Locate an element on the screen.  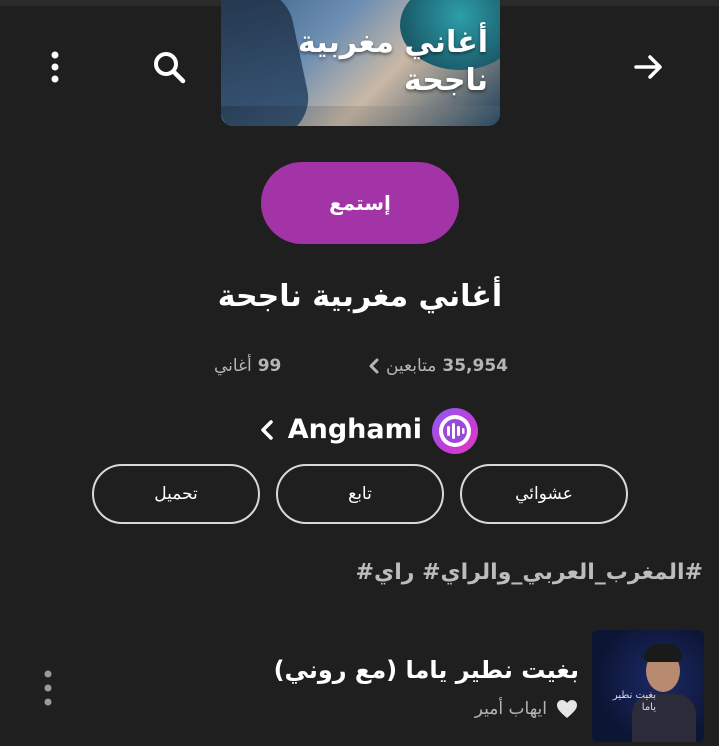
shuffle-button: عشوائي is located at coordinates (544, 494).